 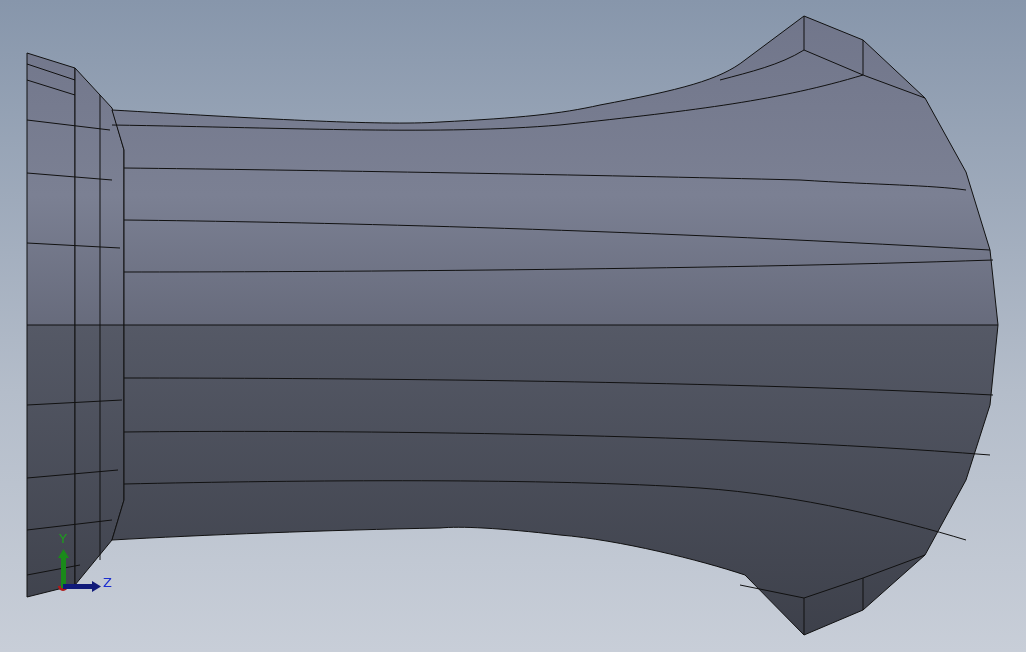 What do you see at coordinates (63, 538) in the screenshot?
I see `y-axis-label: Y` at bounding box center [63, 538].